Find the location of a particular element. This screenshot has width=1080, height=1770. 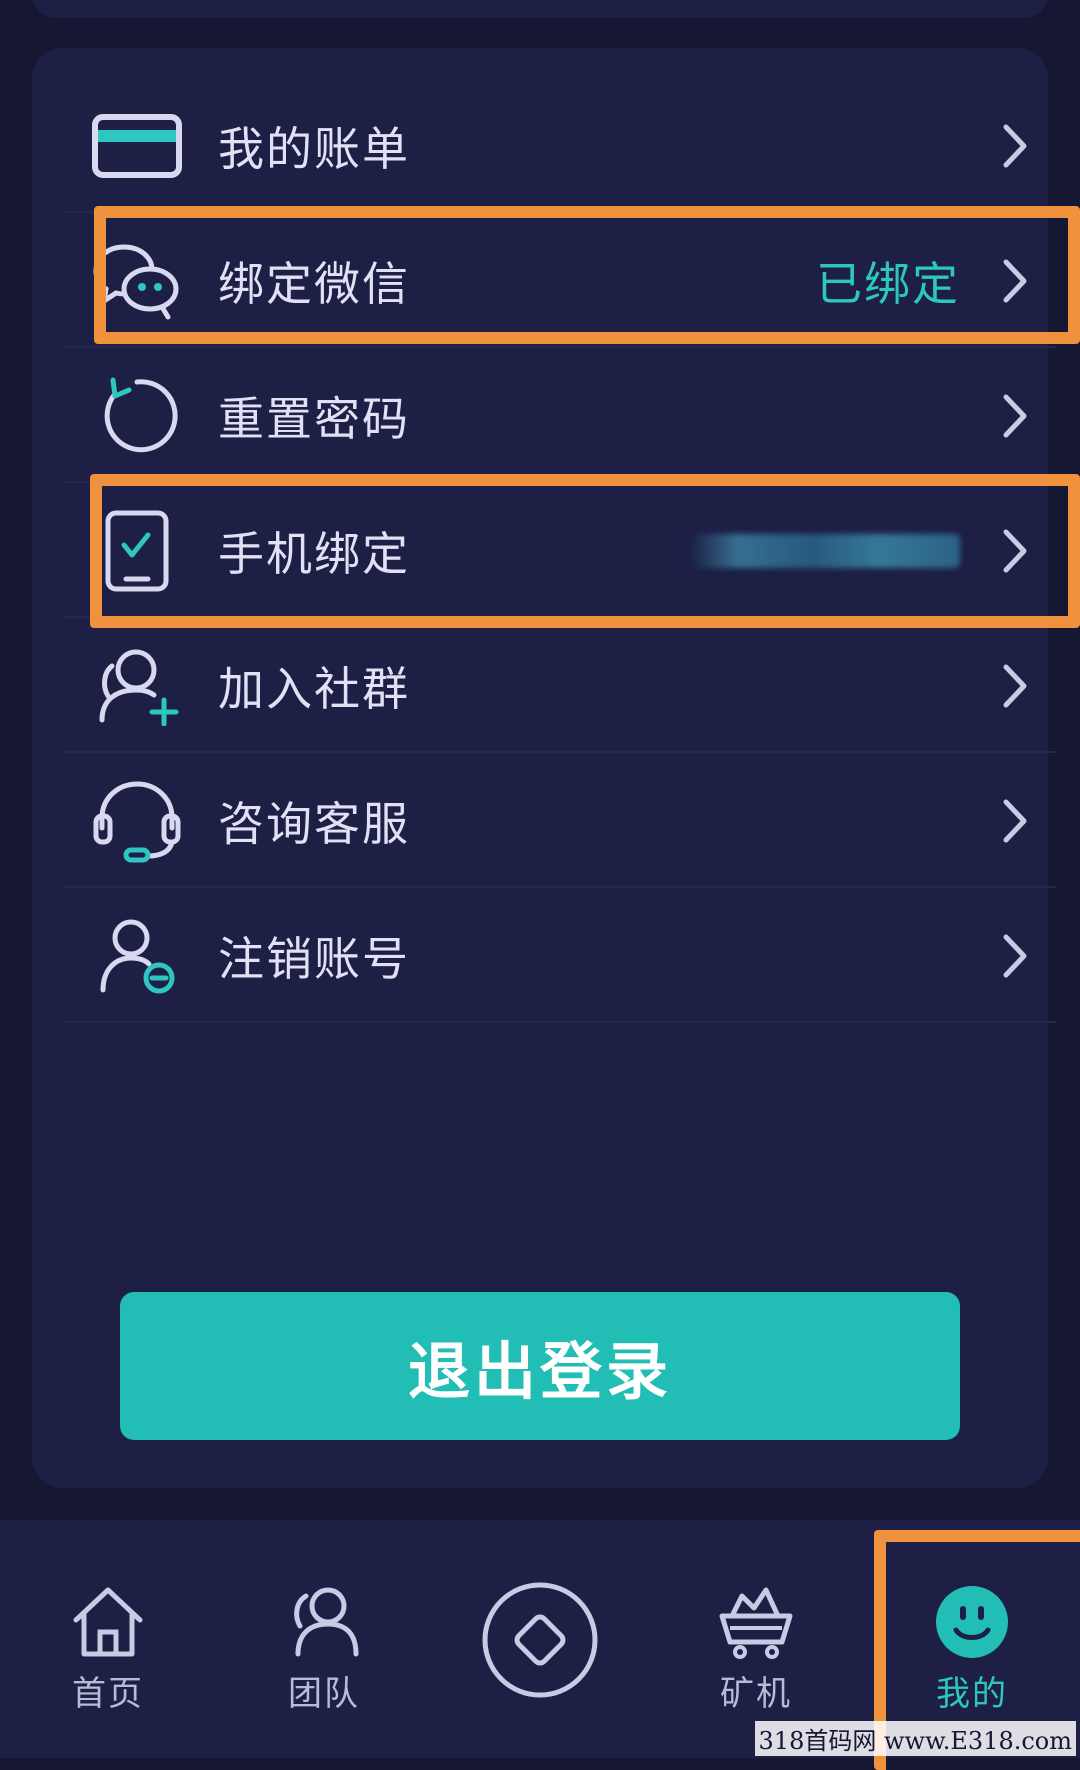

menu-item-label: 我的账单 is located at coordinates (314, 148).